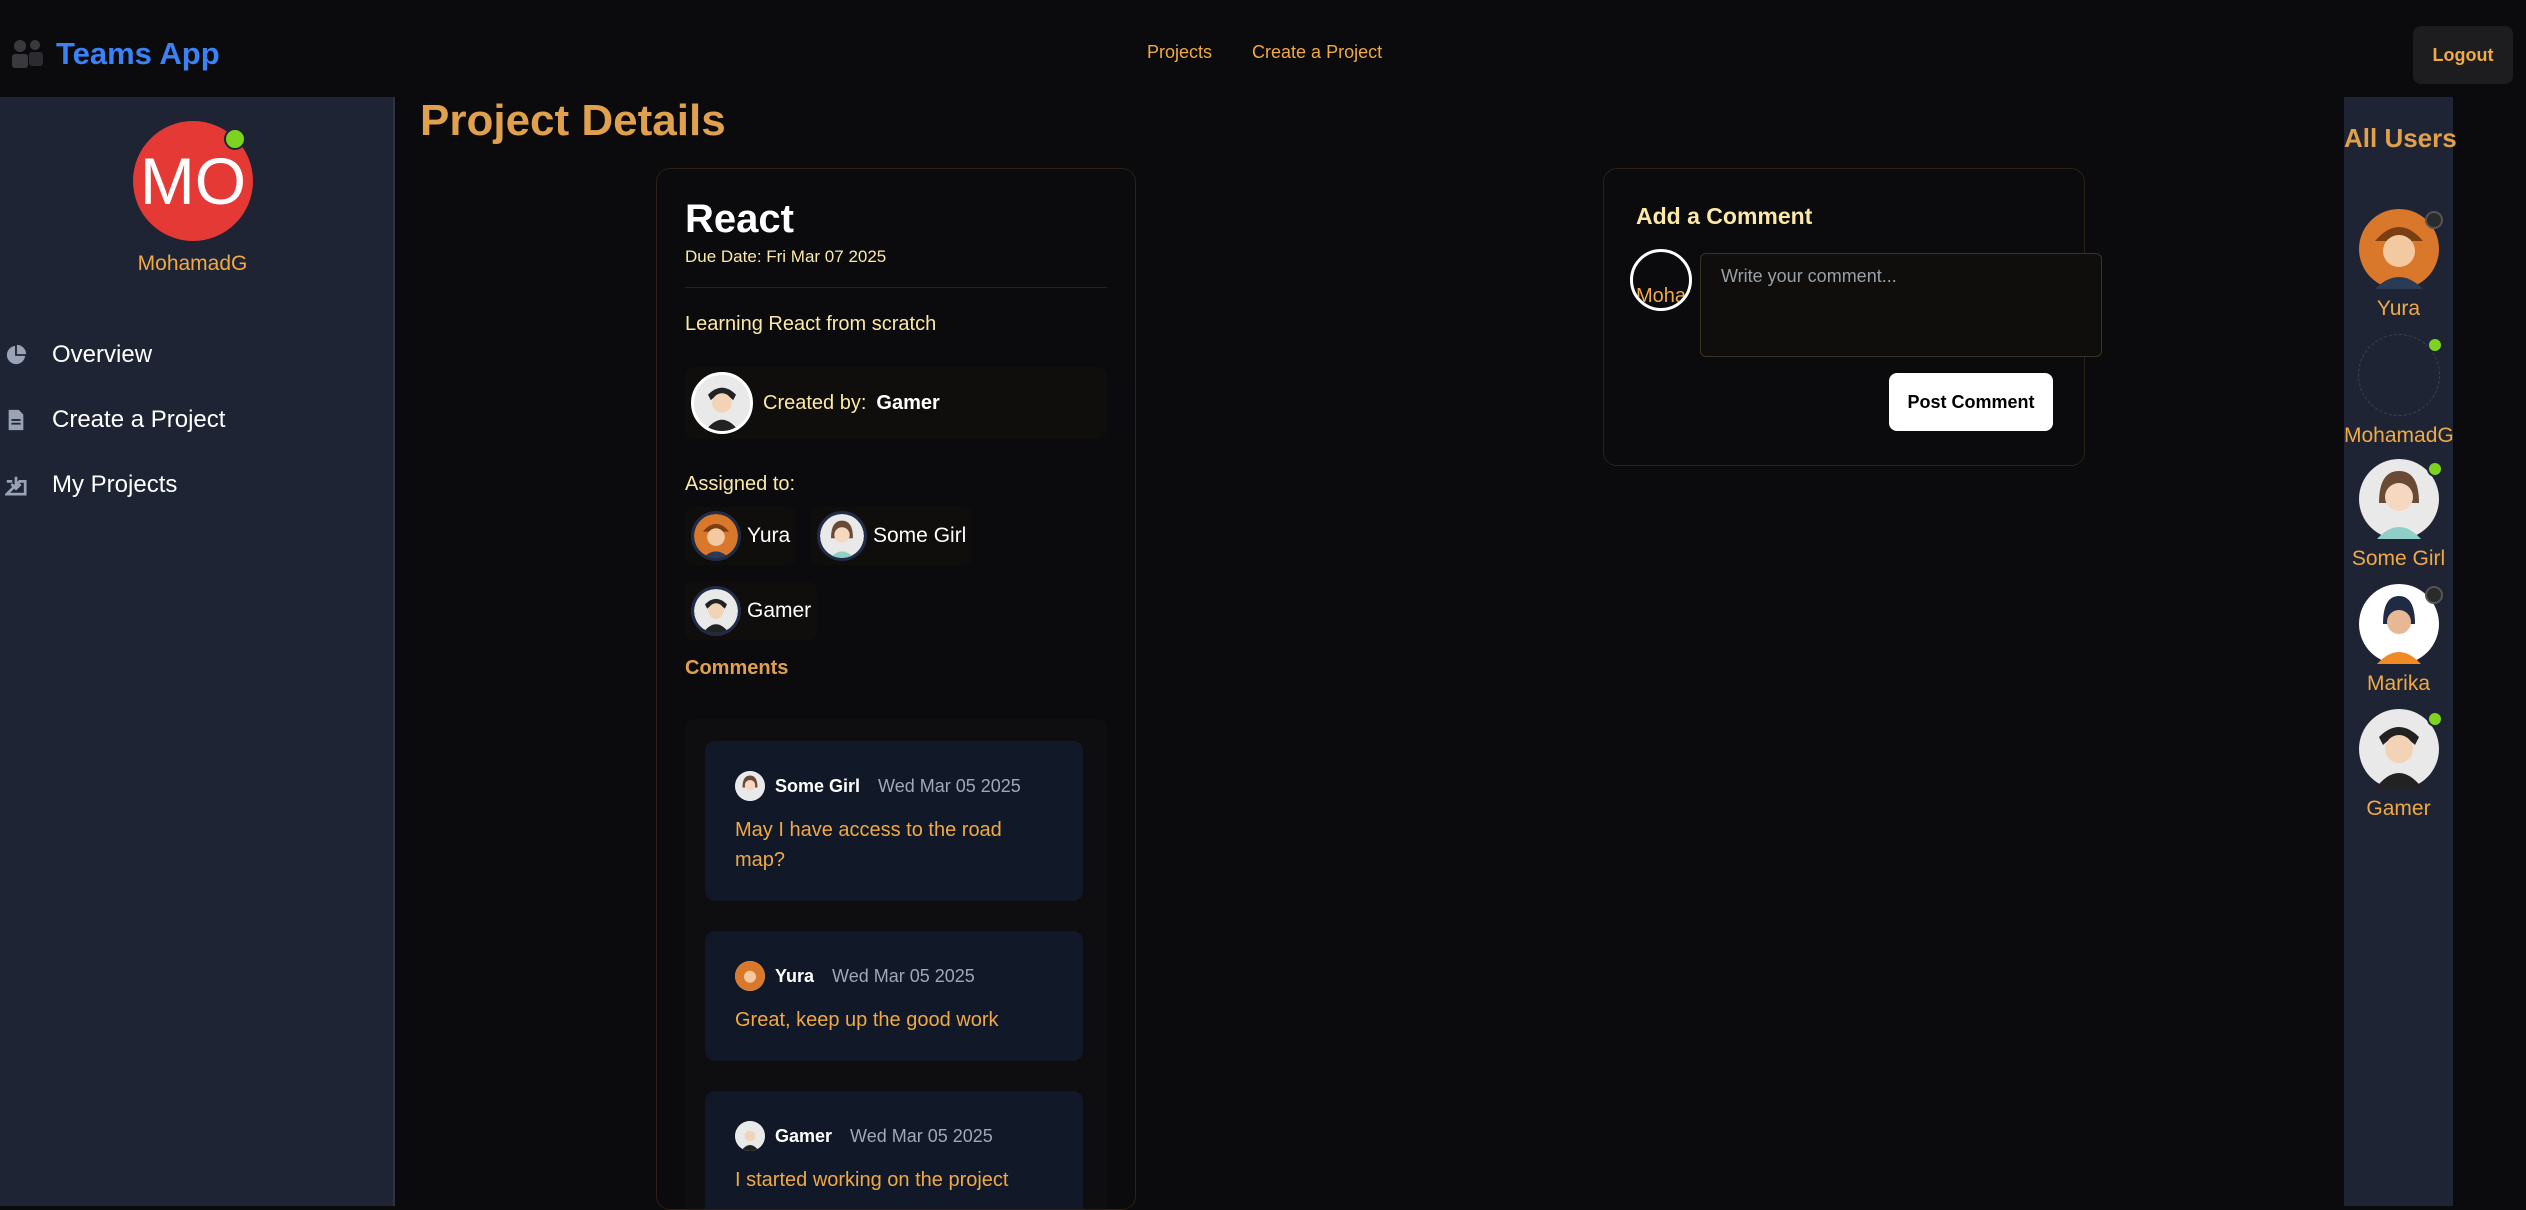 The width and height of the screenshot is (2526, 1210). I want to click on comment-author: Yura, so click(795, 975).